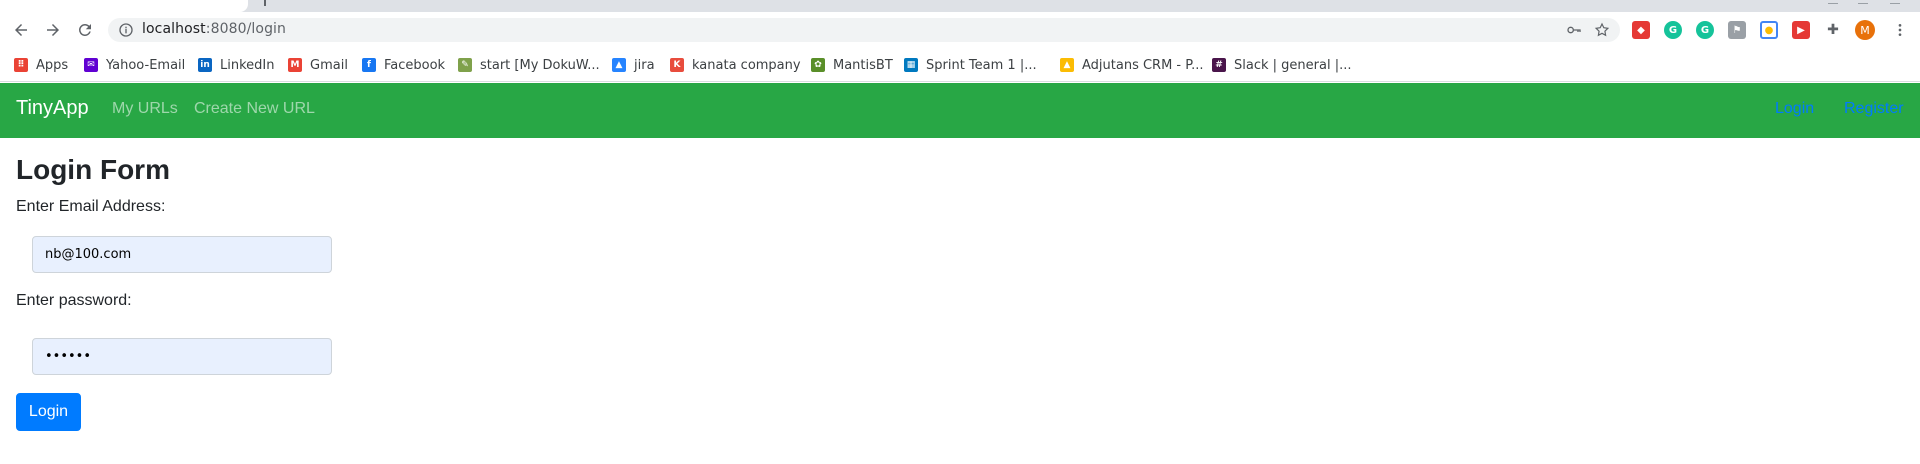 This screenshot has width=1920, height=464. What do you see at coordinates (1641, 30) in the screenshot?
I see `shield-extension-icon: ◆` at bounding box center [1641, 30].